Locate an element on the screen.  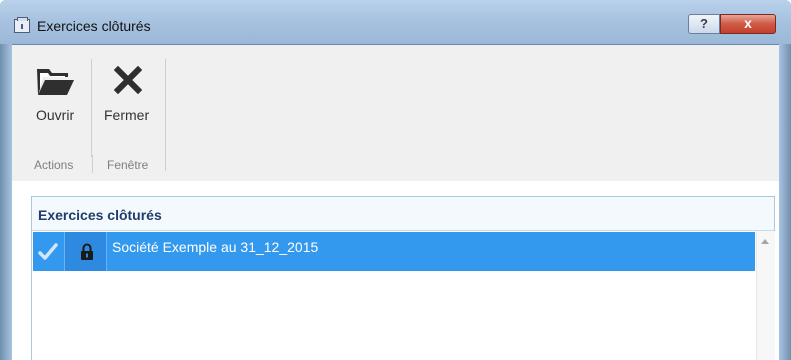
close-window-button: x is located at coordinates (748, 24).